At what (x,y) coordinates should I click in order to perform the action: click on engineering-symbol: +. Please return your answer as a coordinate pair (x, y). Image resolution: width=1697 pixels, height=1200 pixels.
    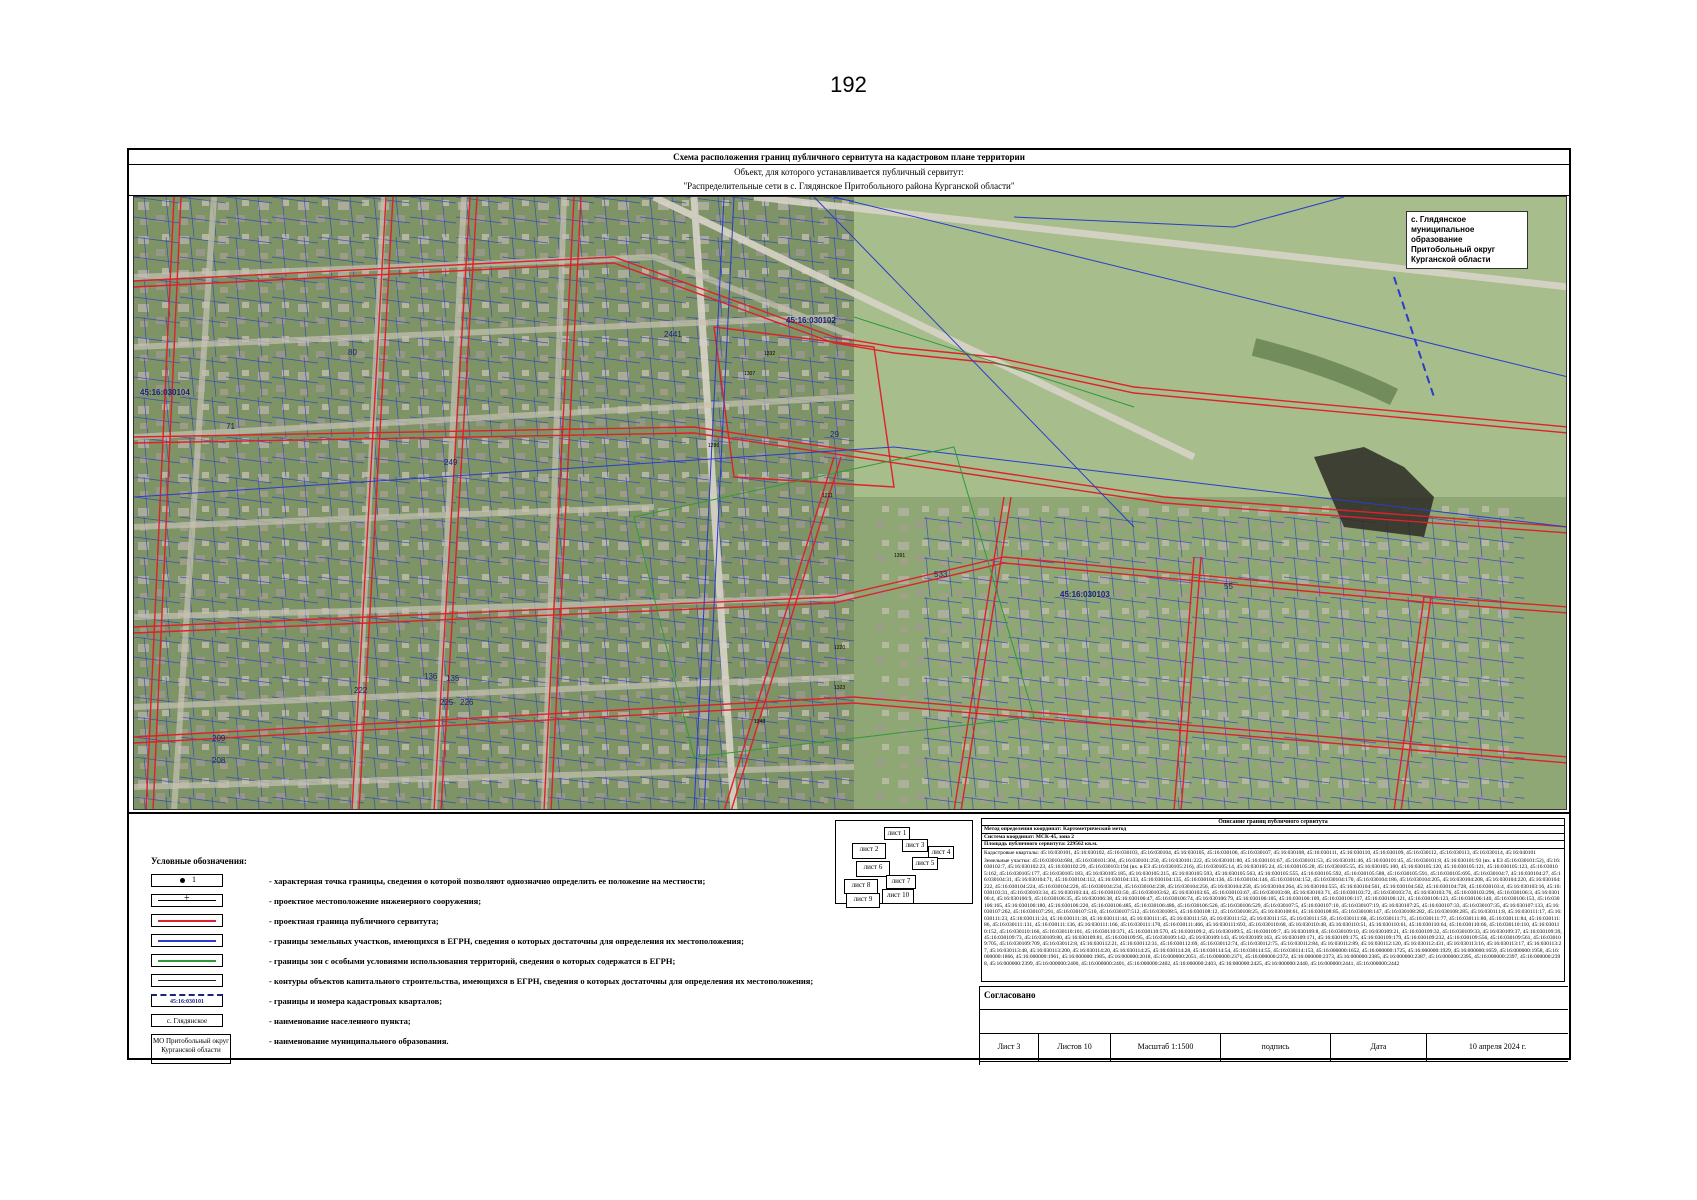
    Looking at the image, I should click on (187, 900).